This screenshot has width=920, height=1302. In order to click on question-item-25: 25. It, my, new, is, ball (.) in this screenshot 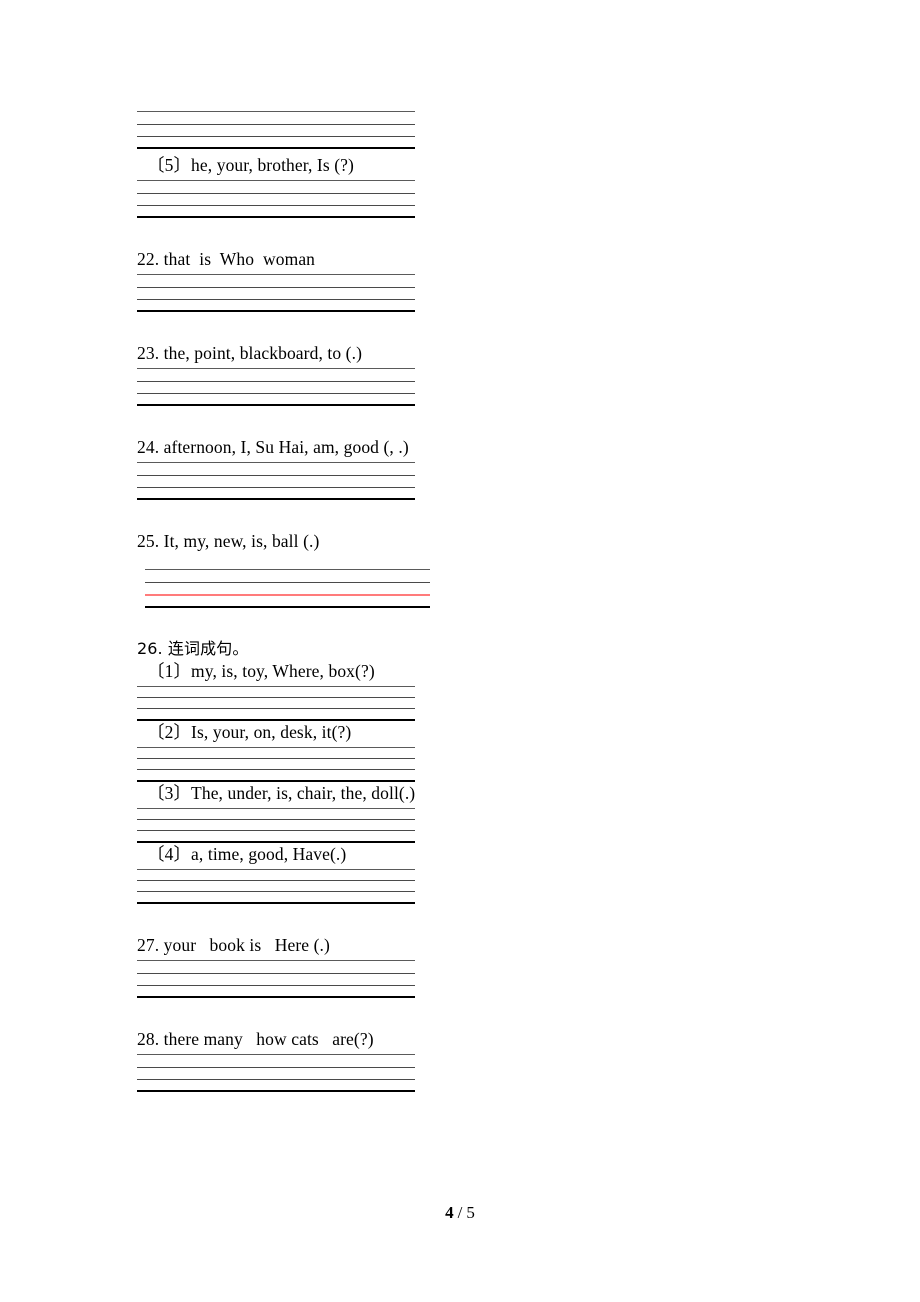, I will do `click(228, 541)`.